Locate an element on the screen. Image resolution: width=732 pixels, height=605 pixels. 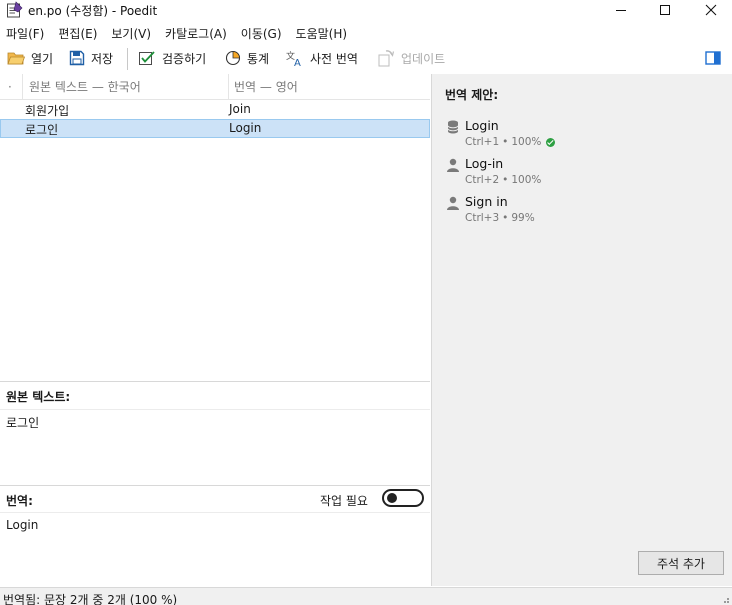
stats-button: 통계 is located at coordinates (247, 58).